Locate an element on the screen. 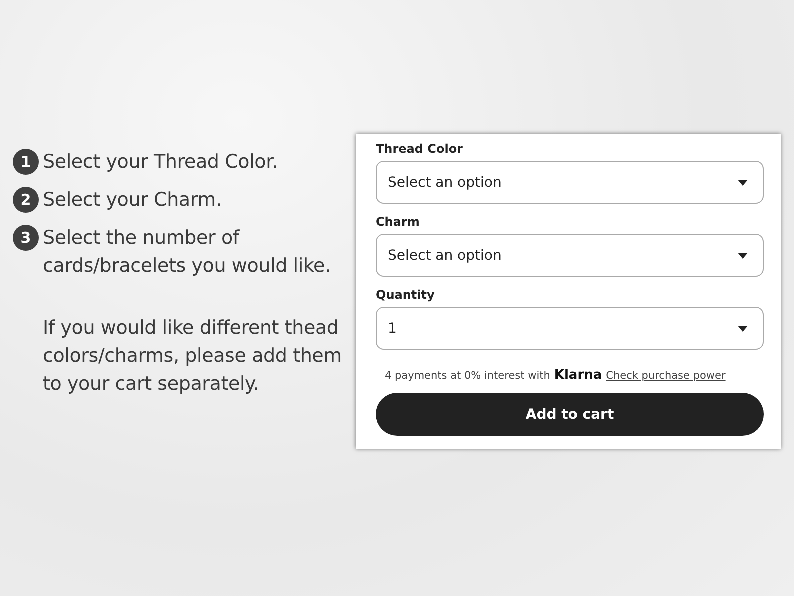  select-dropdown: 1 is located at coordinates (570, 328).